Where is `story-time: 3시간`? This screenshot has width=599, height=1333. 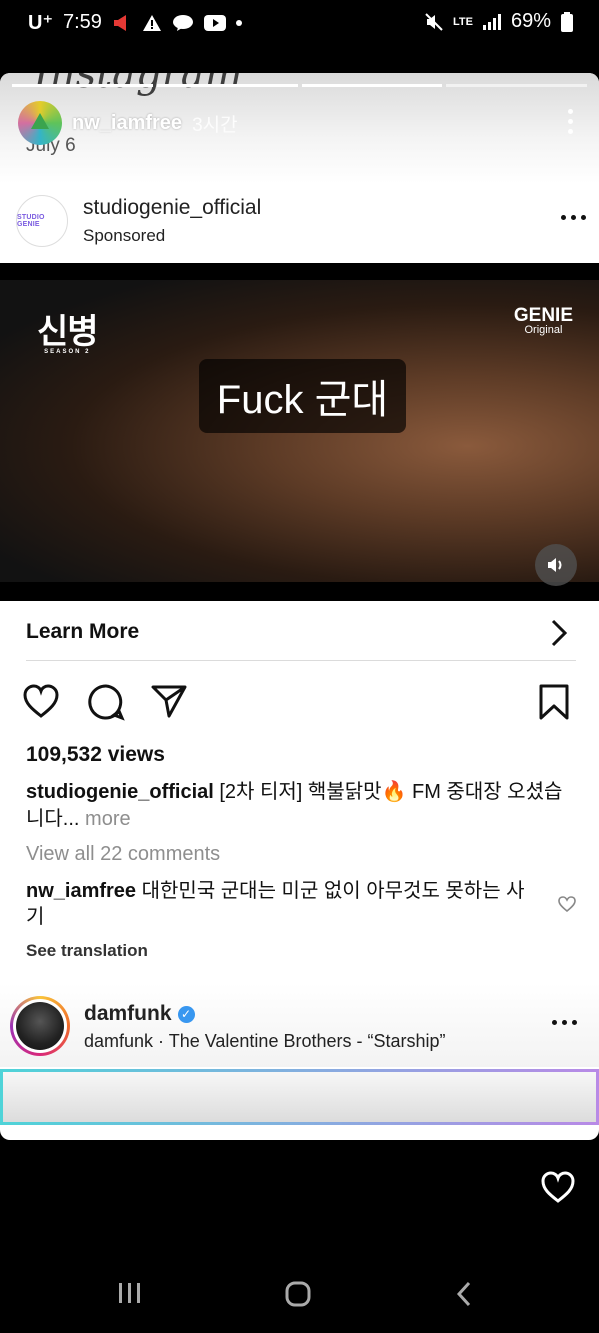 story-time: 3시간 is located at coordinates (215, 125).